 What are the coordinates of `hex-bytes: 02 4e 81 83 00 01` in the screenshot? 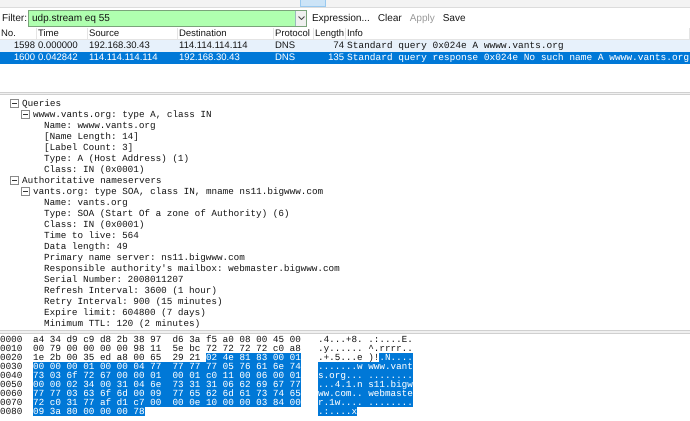 It's located at (253, 357).